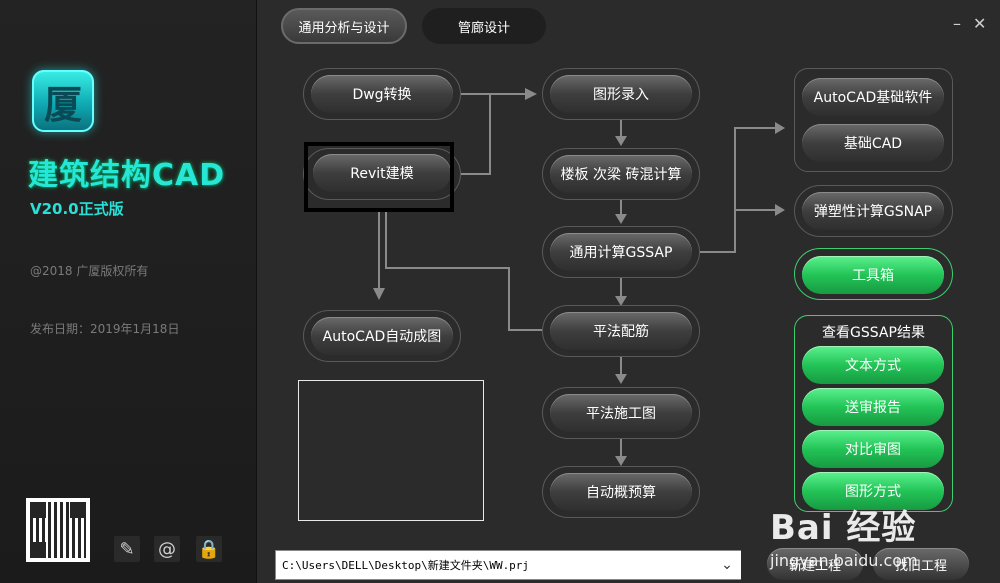  I want to click on gssap-calc-button: 通用计算GSSAP, so click(621, 252).